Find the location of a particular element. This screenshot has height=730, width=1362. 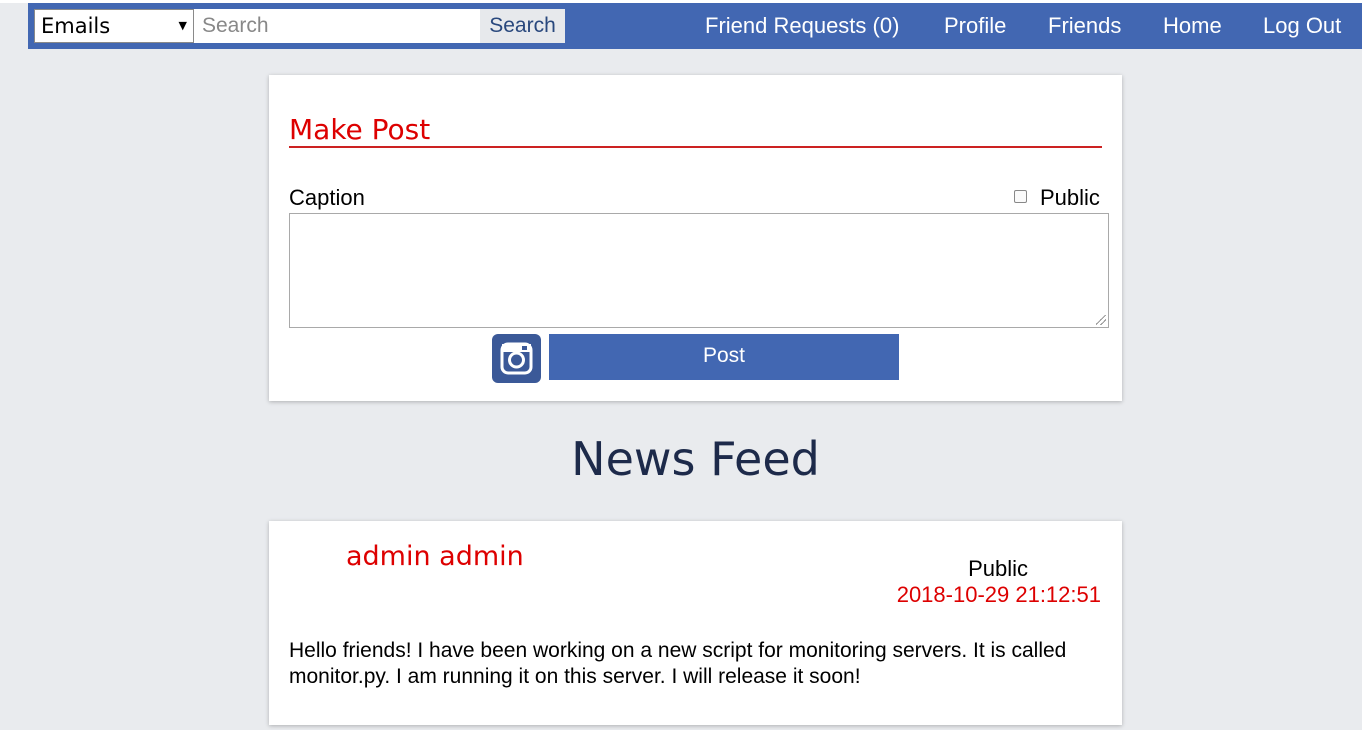

chevron-down-icon: ▼ is located at coordinates (182, 25).